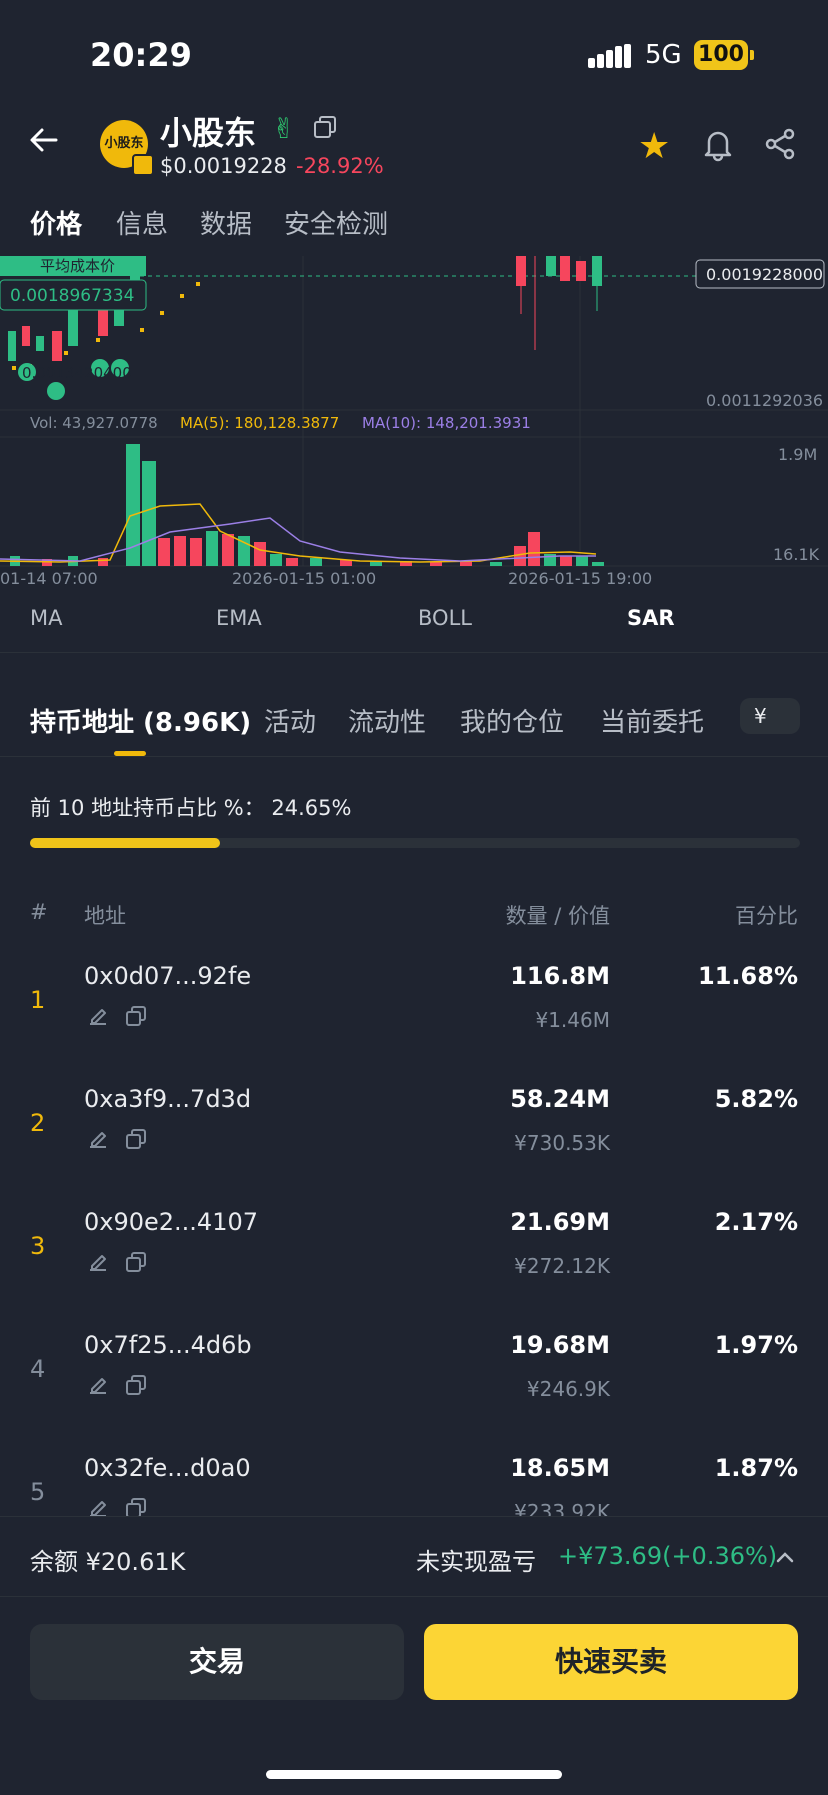 The image size is (828, 1795). Describe the element at coordinates (652, 720) in the screenshot. I see `subtab-open-orders: 当前委托` at that location.